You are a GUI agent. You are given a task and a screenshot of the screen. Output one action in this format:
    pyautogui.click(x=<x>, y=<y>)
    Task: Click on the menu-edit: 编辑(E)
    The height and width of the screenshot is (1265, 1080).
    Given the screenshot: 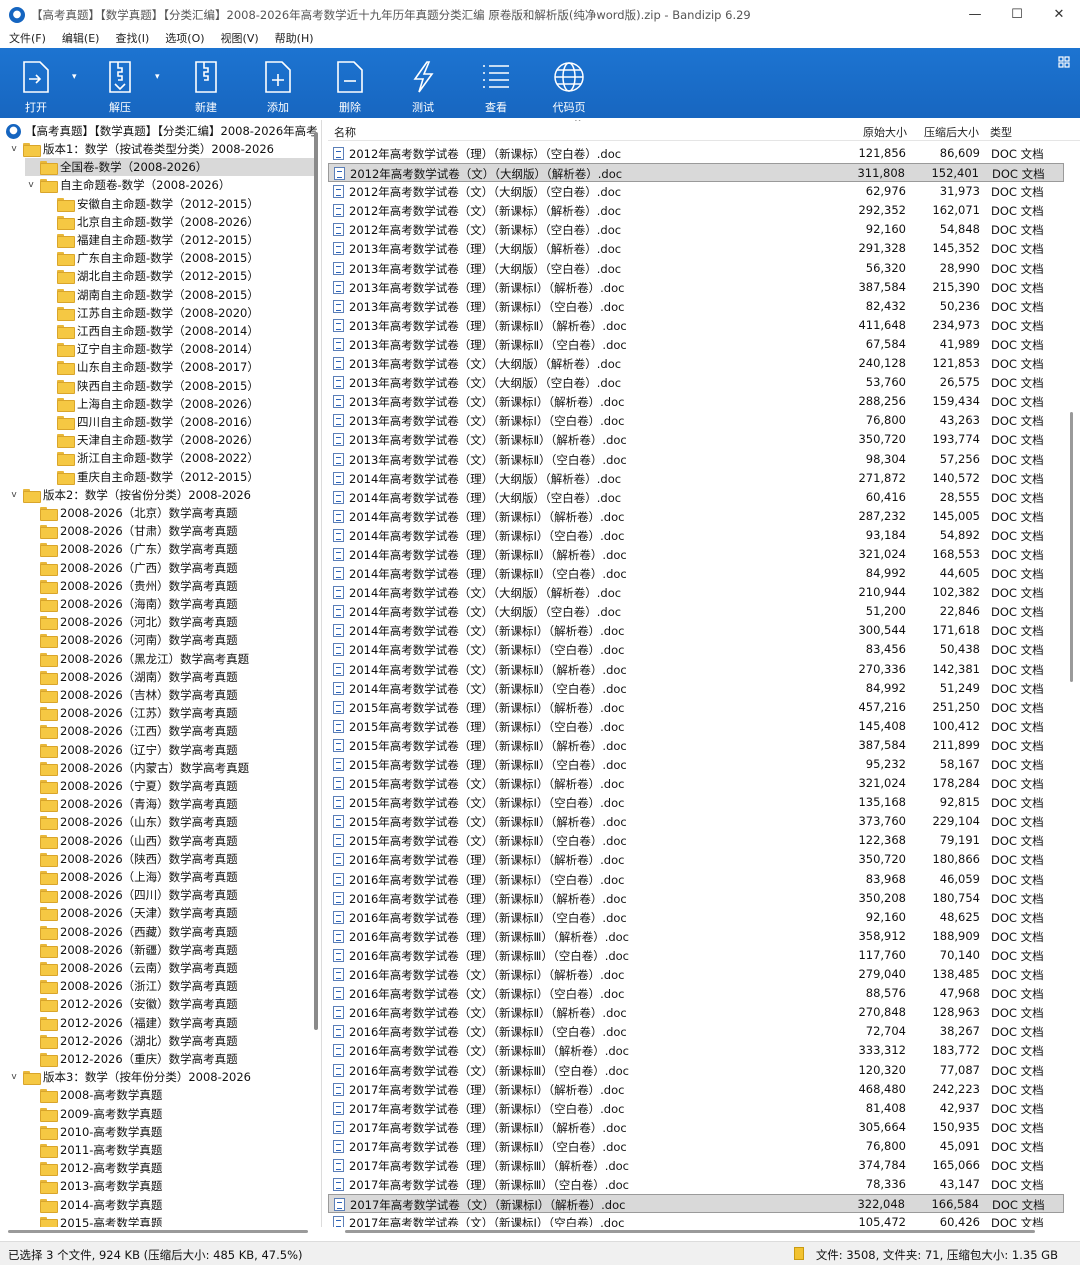 What is the action you would take?
    pyautogui.click(x=80, y=38)
    